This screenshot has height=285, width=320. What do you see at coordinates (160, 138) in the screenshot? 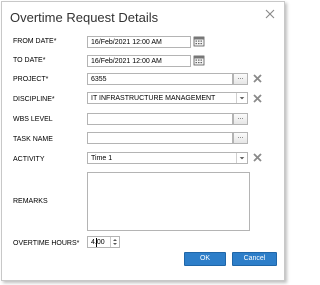
I see `task-name-input` at bounding box center [160, 138].